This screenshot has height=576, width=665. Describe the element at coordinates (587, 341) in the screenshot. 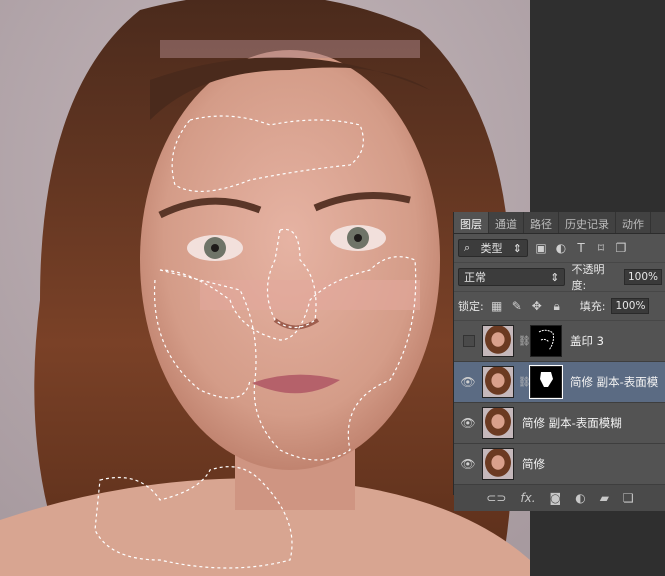

I see `layer-name: 盖印 3` at that location.